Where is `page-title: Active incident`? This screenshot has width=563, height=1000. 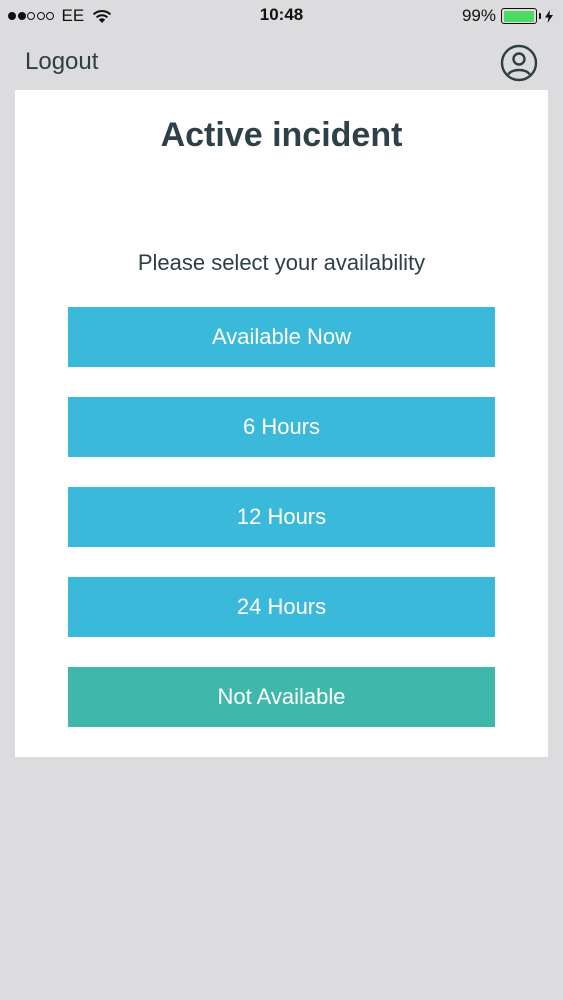 page-title: Active incident is located at coordinates (281, 135).